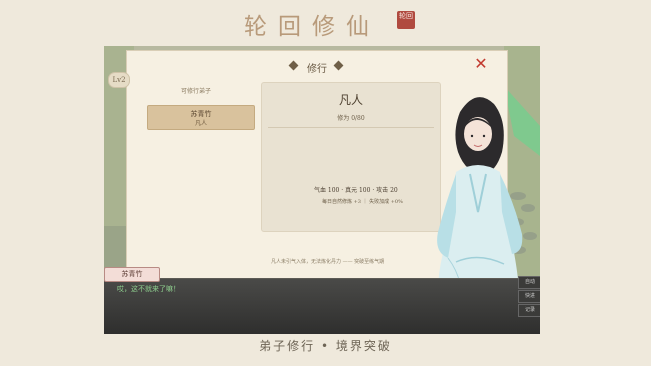  What do you see at coordinates (312, 27) in the screenshot?
I see `app-title: 轮回修仙` at bounding box center [312, 27].